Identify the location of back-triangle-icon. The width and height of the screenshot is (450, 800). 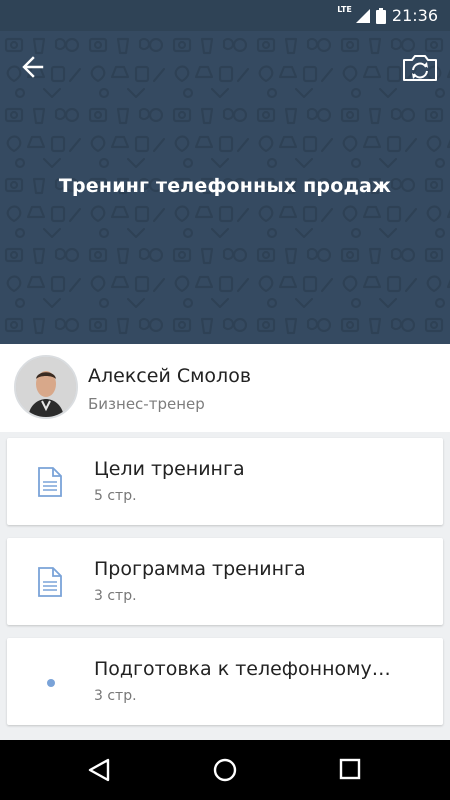
(99, 772).